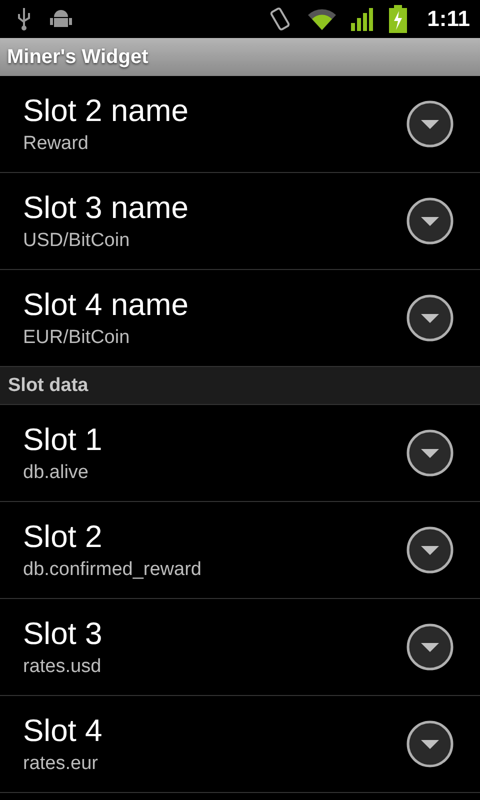 The height and width of the screenshot is (800, 480). What do you see at coordinates (214, 634) in the screenshot?
I see `preference-title: Slot 3` at bounding box center [214, 634].